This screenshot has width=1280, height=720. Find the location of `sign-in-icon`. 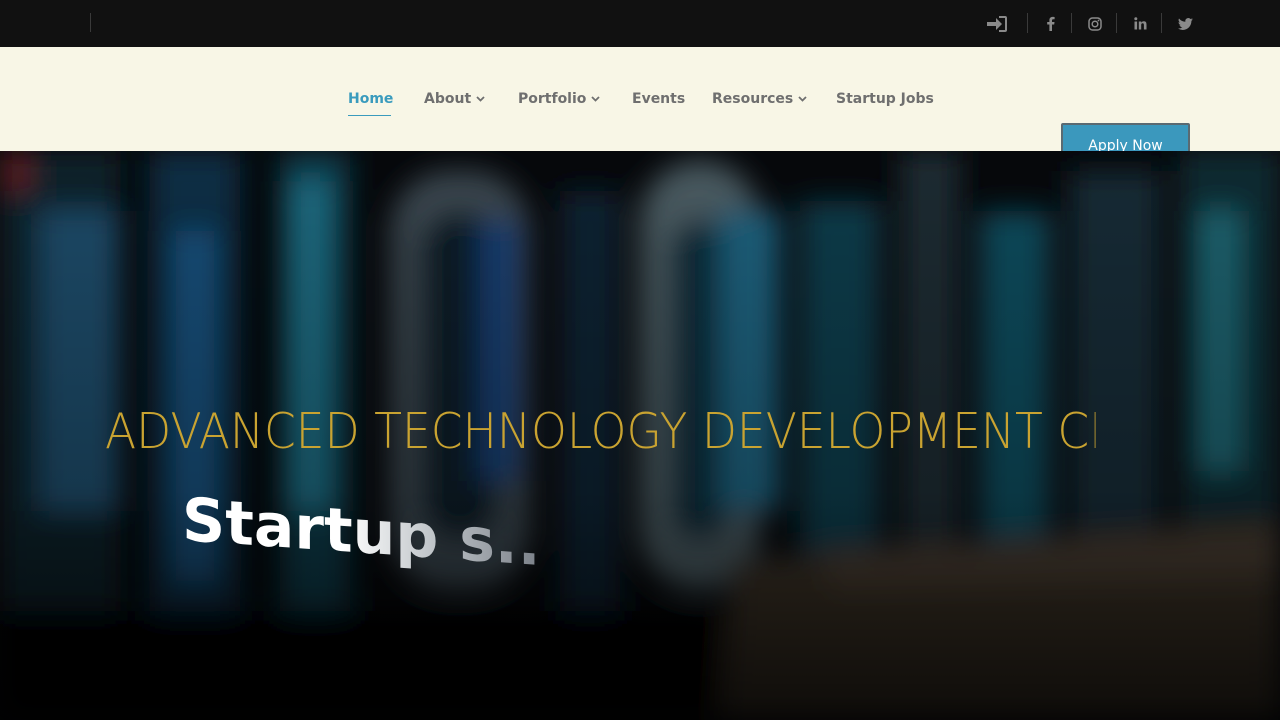

sign-in-icon is located at coordinates (997, 23).